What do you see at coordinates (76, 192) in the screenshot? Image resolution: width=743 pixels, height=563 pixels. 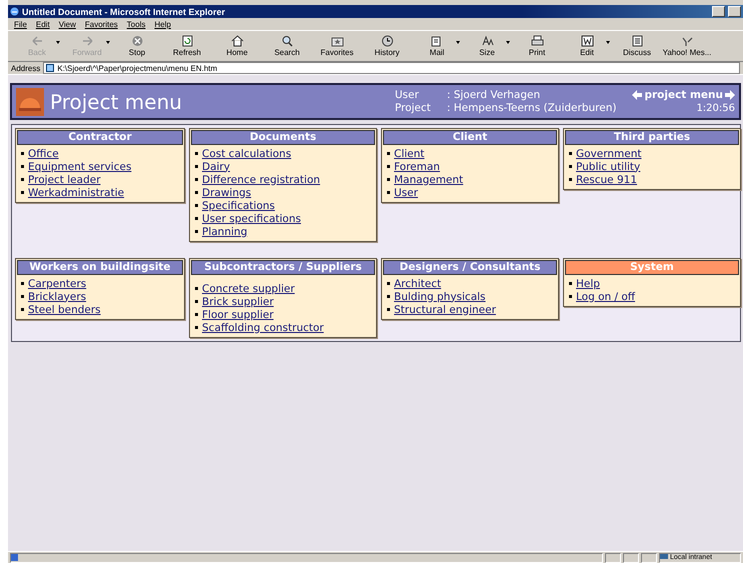 I see `menu-link: Werkadministratie` at bounding box center [76, 192].